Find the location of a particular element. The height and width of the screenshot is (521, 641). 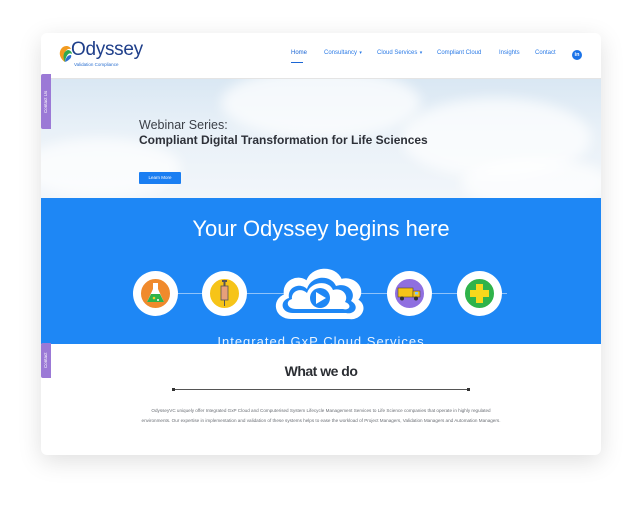

nav-consultancy-label: Consultancy is located at coordinates (341, 53).